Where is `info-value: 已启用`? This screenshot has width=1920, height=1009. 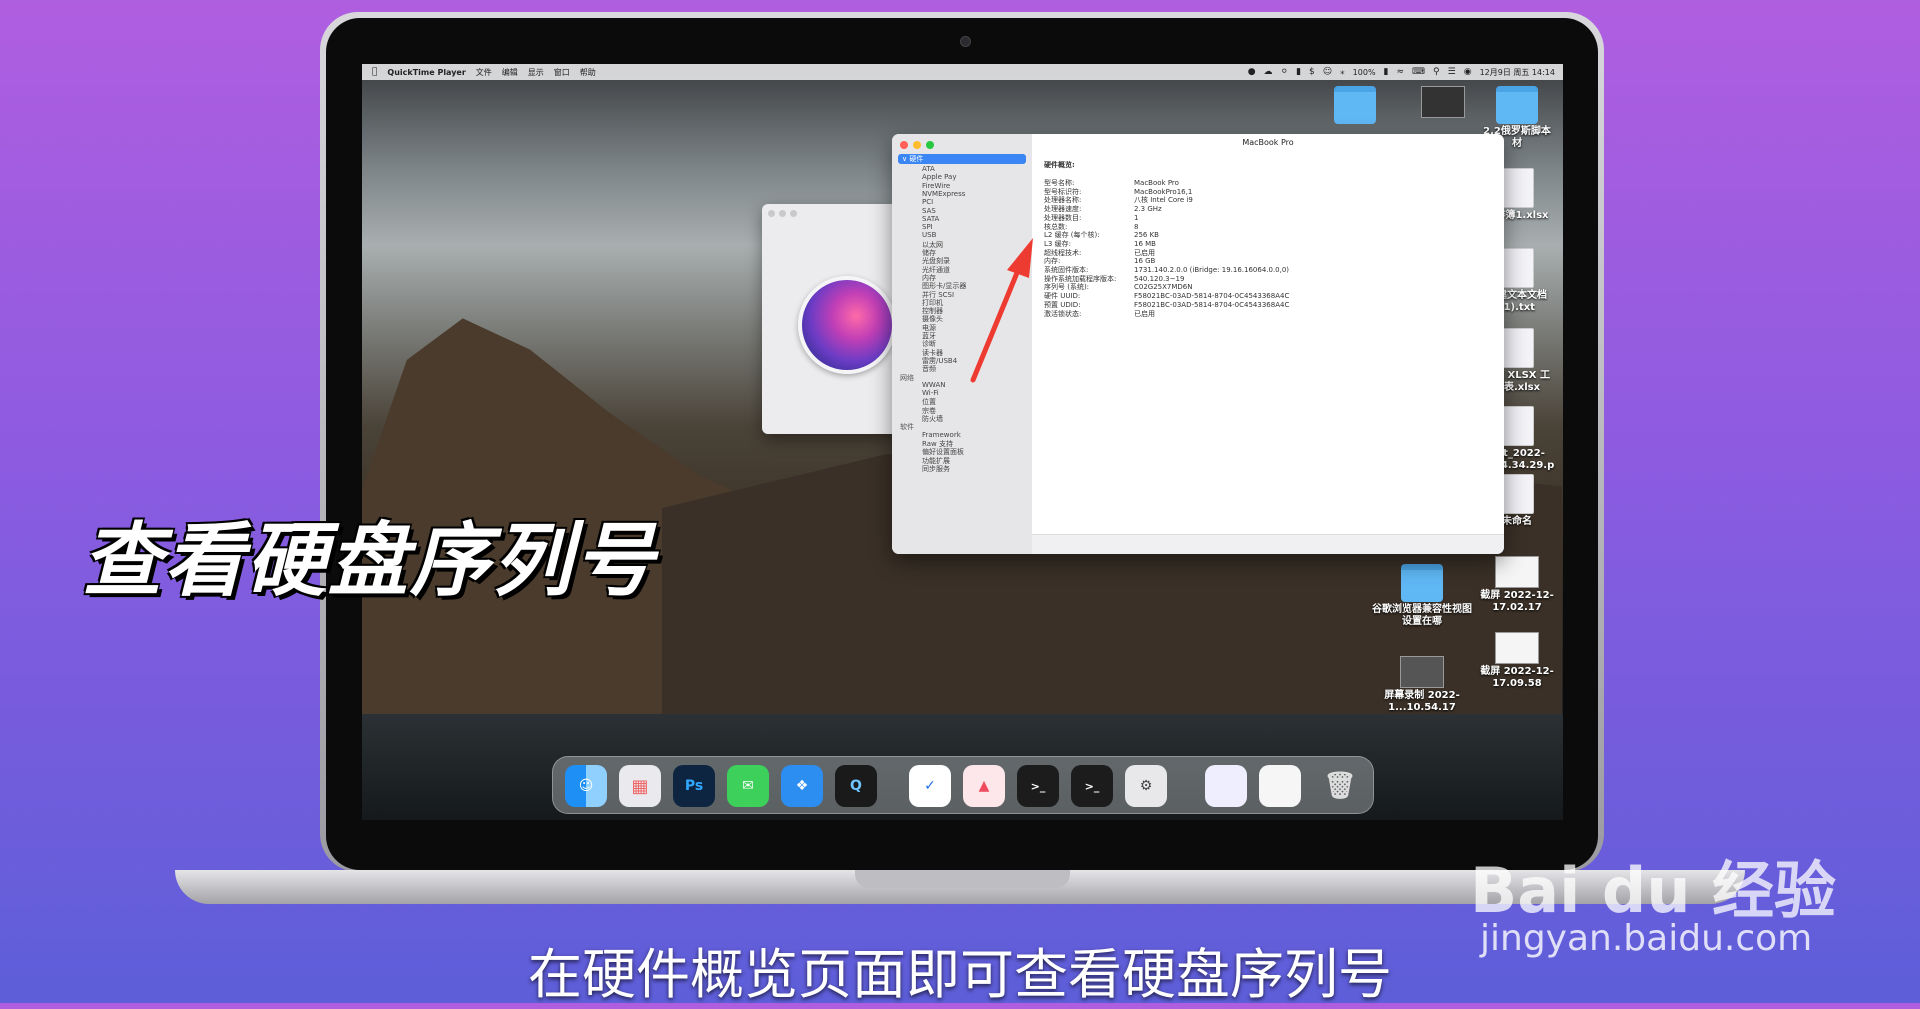
info-value: 已启用 is located at coordinates (1144, 313).